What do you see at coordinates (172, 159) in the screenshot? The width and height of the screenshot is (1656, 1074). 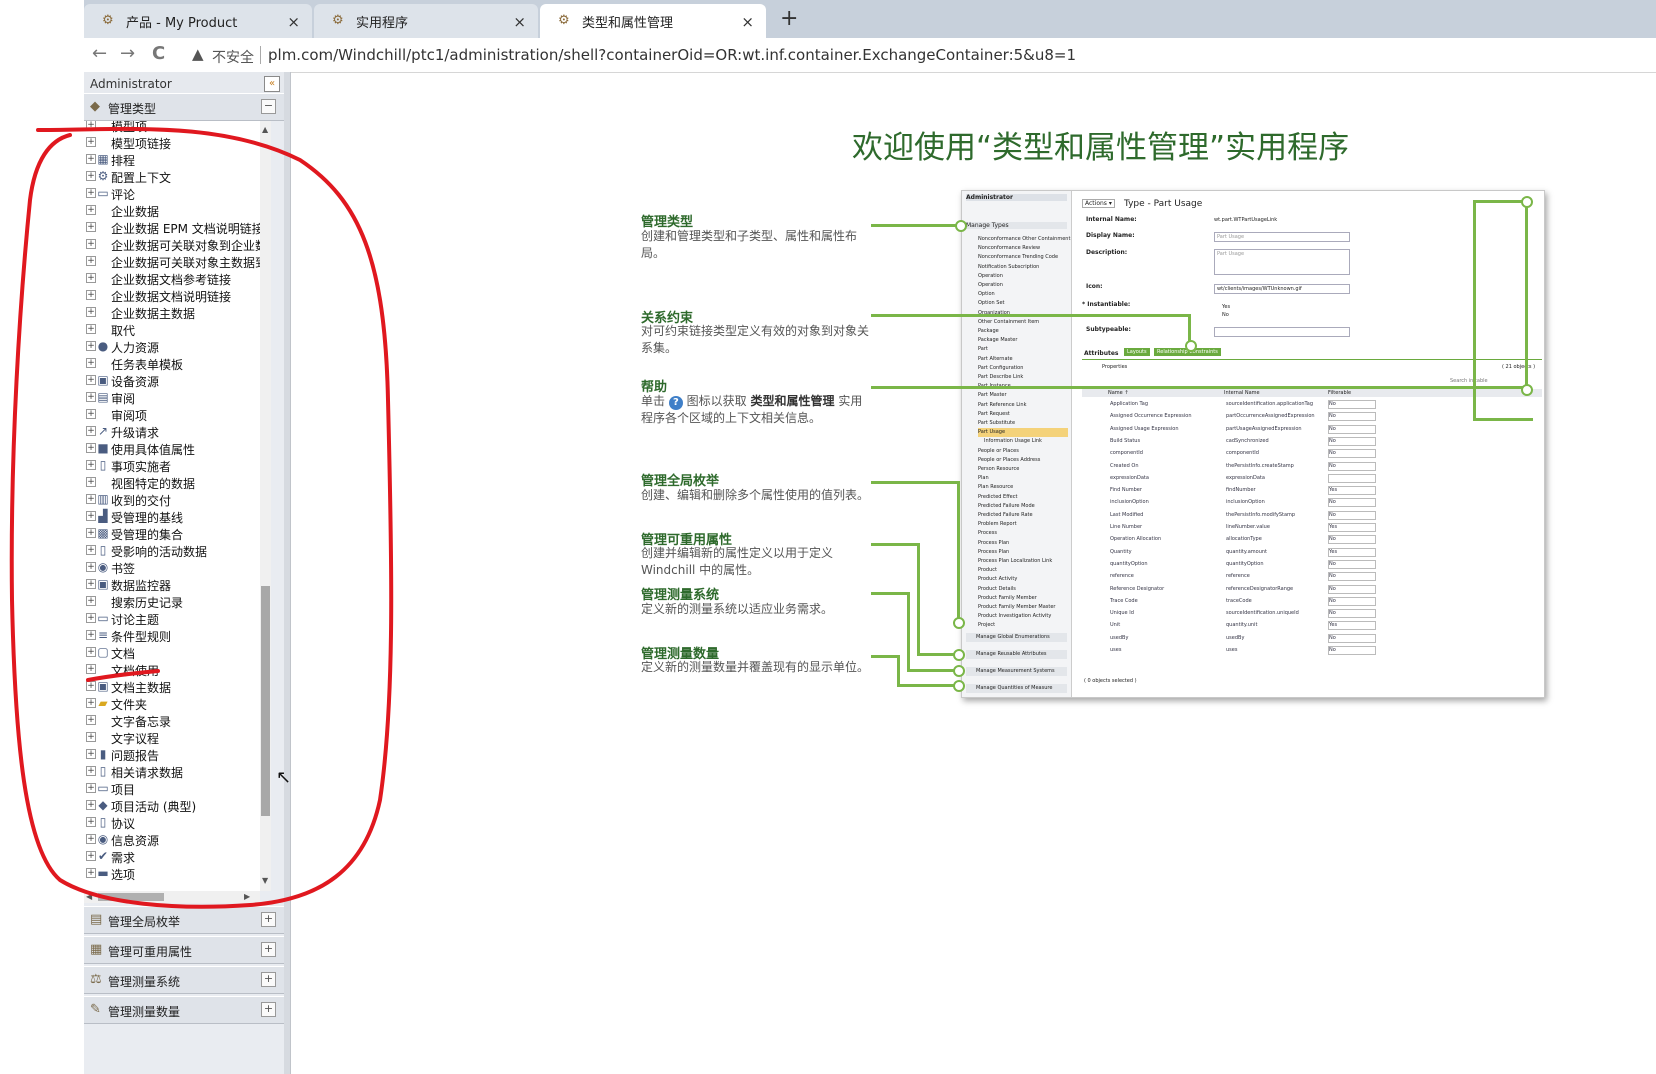 I see `tree-item: + ▦ 排程` at bounding box center [172, 159].